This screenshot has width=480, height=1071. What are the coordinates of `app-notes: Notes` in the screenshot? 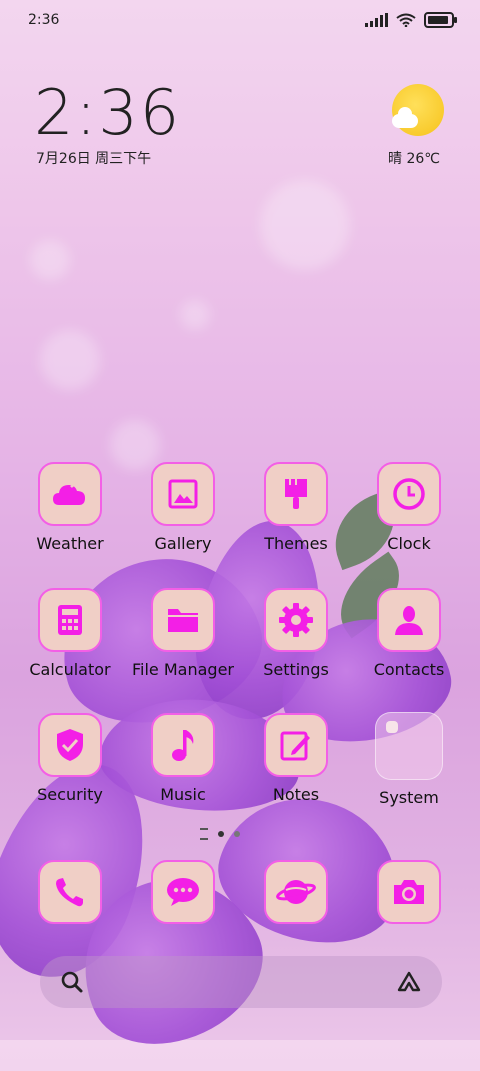 It's located at (296, 758).